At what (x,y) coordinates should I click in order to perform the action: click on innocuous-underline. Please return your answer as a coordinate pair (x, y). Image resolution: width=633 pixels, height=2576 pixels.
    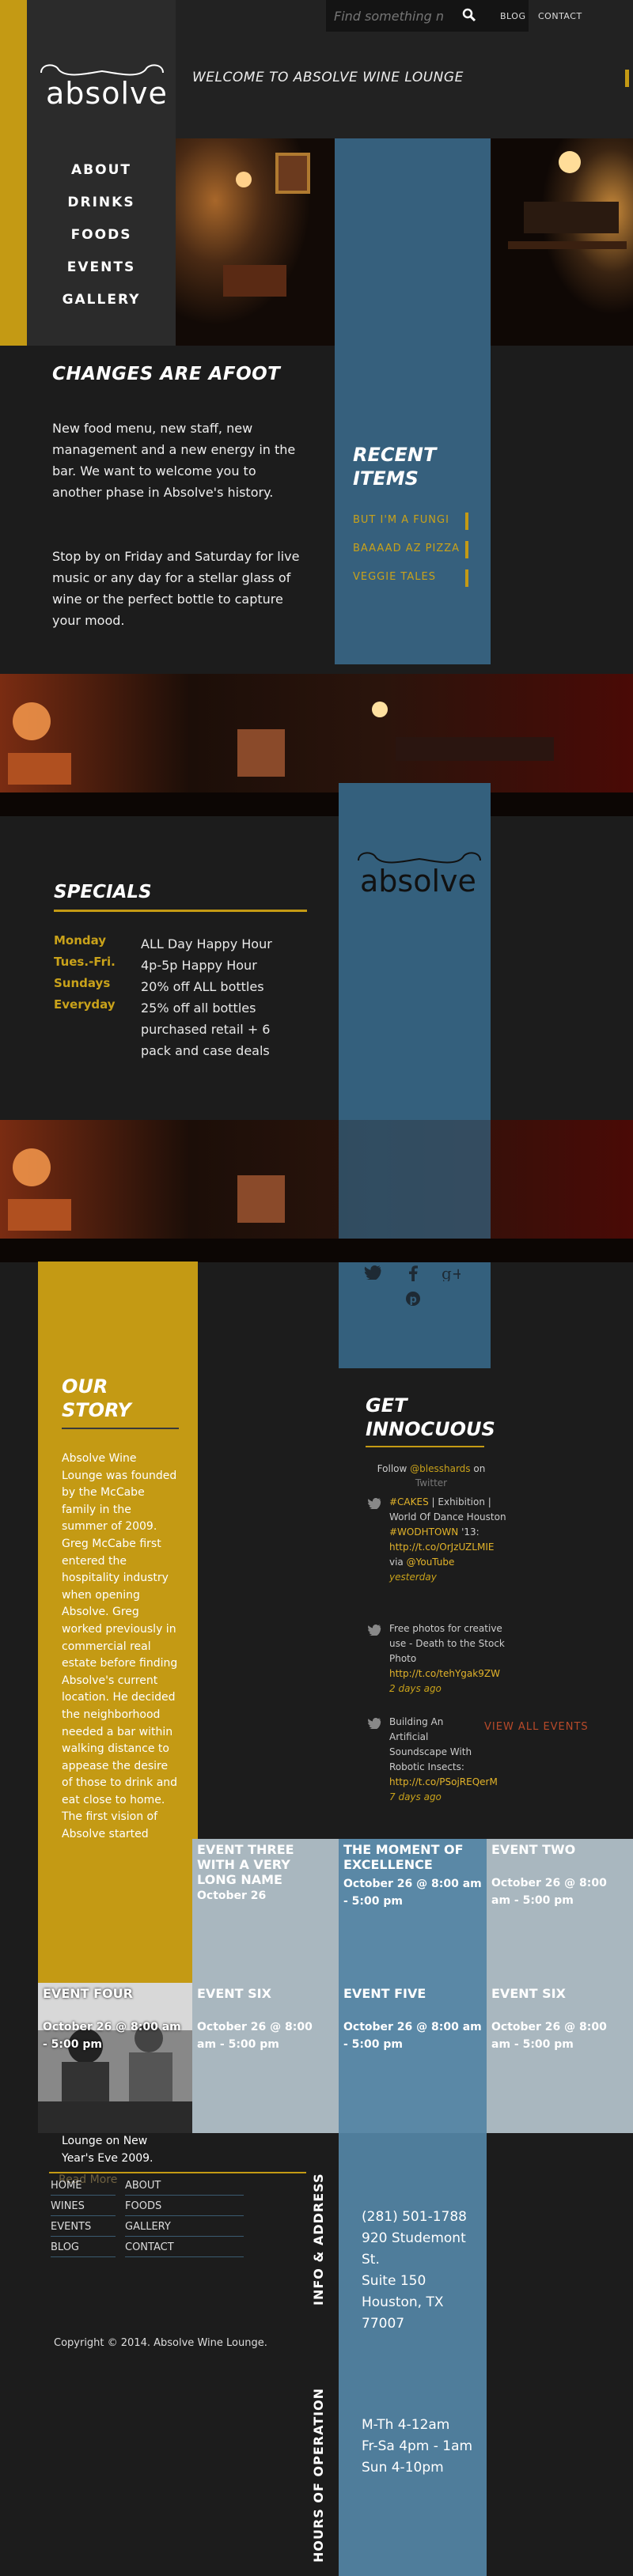
    Looking at the image, I should click on (425, 1446).